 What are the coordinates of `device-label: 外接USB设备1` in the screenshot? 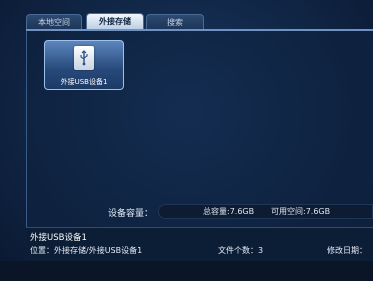 It's located at (84, 82).